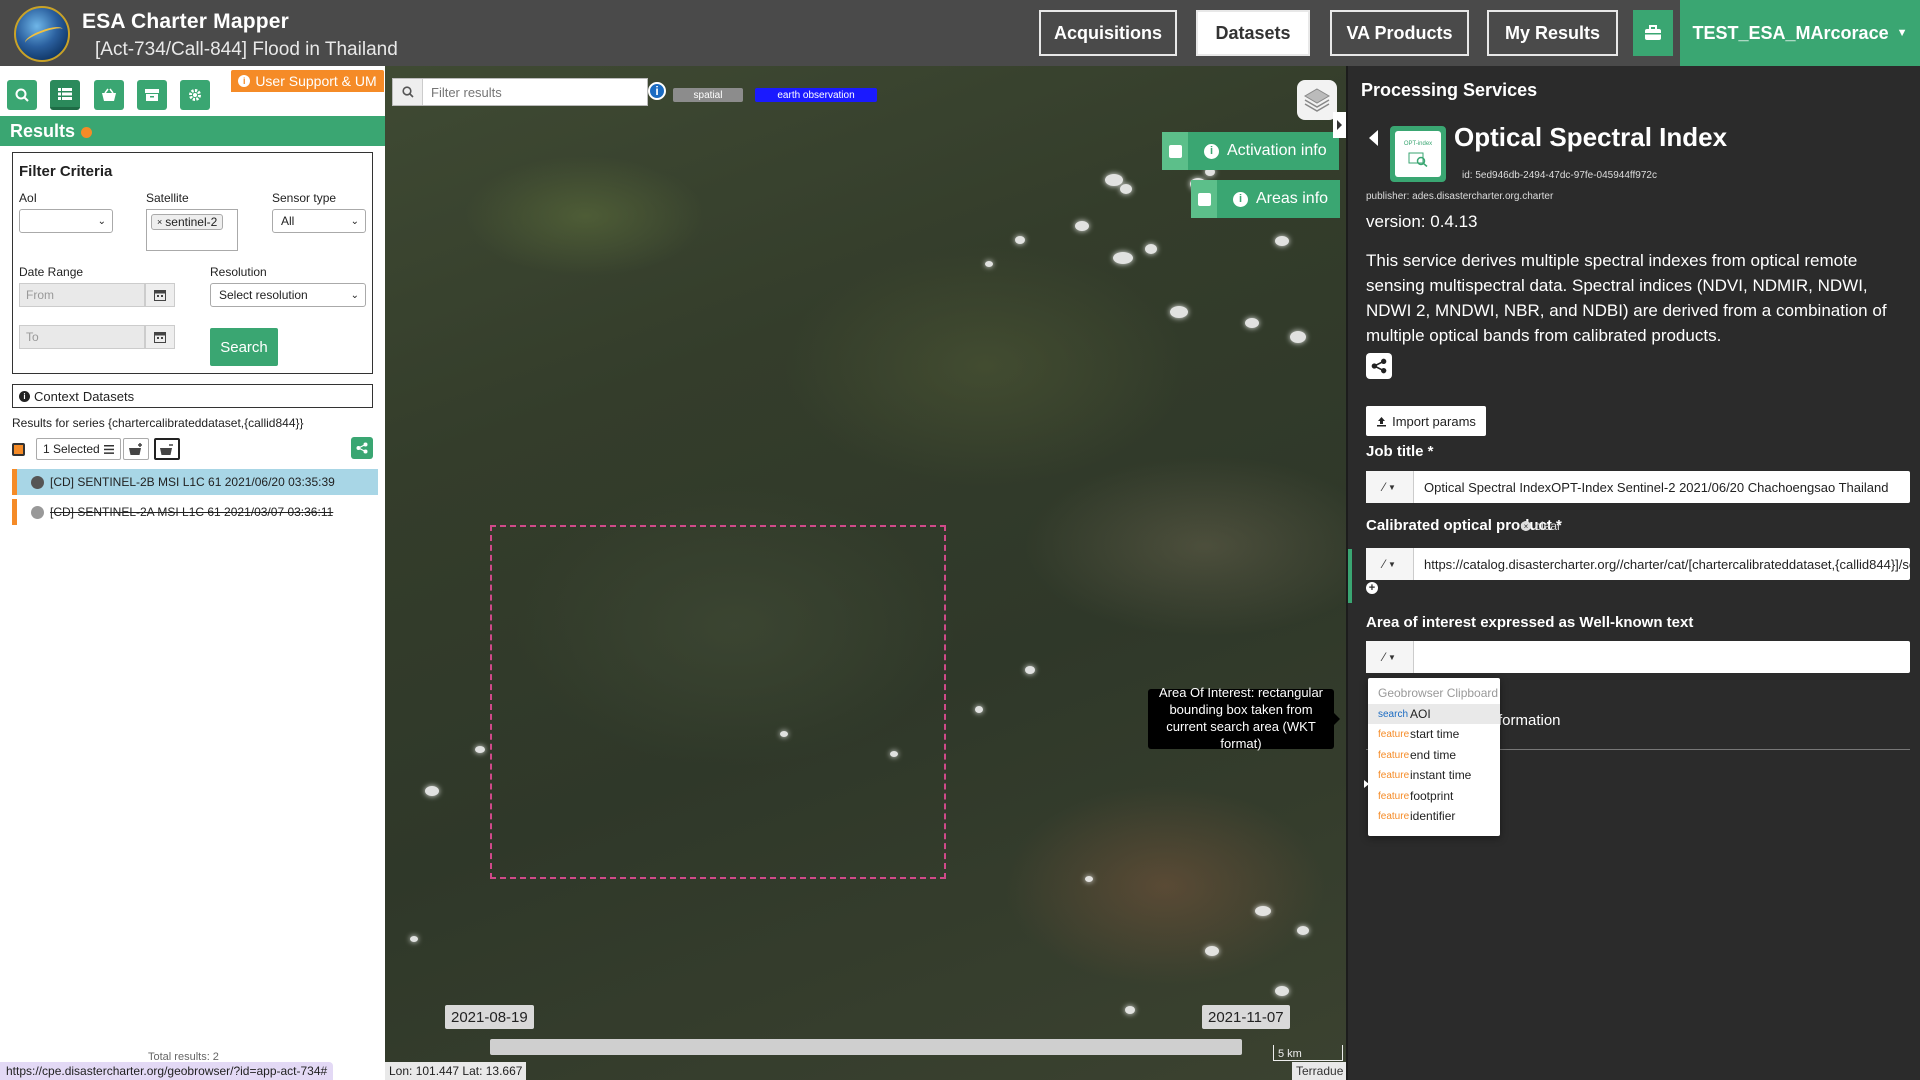 The height and width of the screenshot is (1080, 1920). I want to click on field-focus-marker, so click(1350, 576).